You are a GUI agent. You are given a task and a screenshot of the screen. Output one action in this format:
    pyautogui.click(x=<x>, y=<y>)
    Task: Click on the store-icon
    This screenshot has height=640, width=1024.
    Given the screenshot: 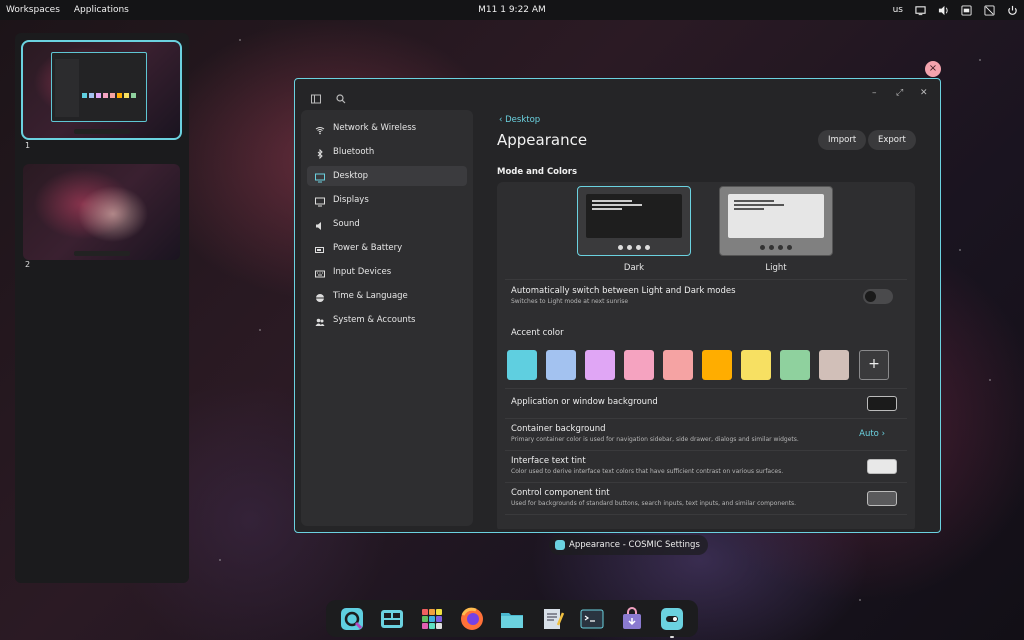 What is the action you would take?
    pyautogui.click(x=632, y=619)
    